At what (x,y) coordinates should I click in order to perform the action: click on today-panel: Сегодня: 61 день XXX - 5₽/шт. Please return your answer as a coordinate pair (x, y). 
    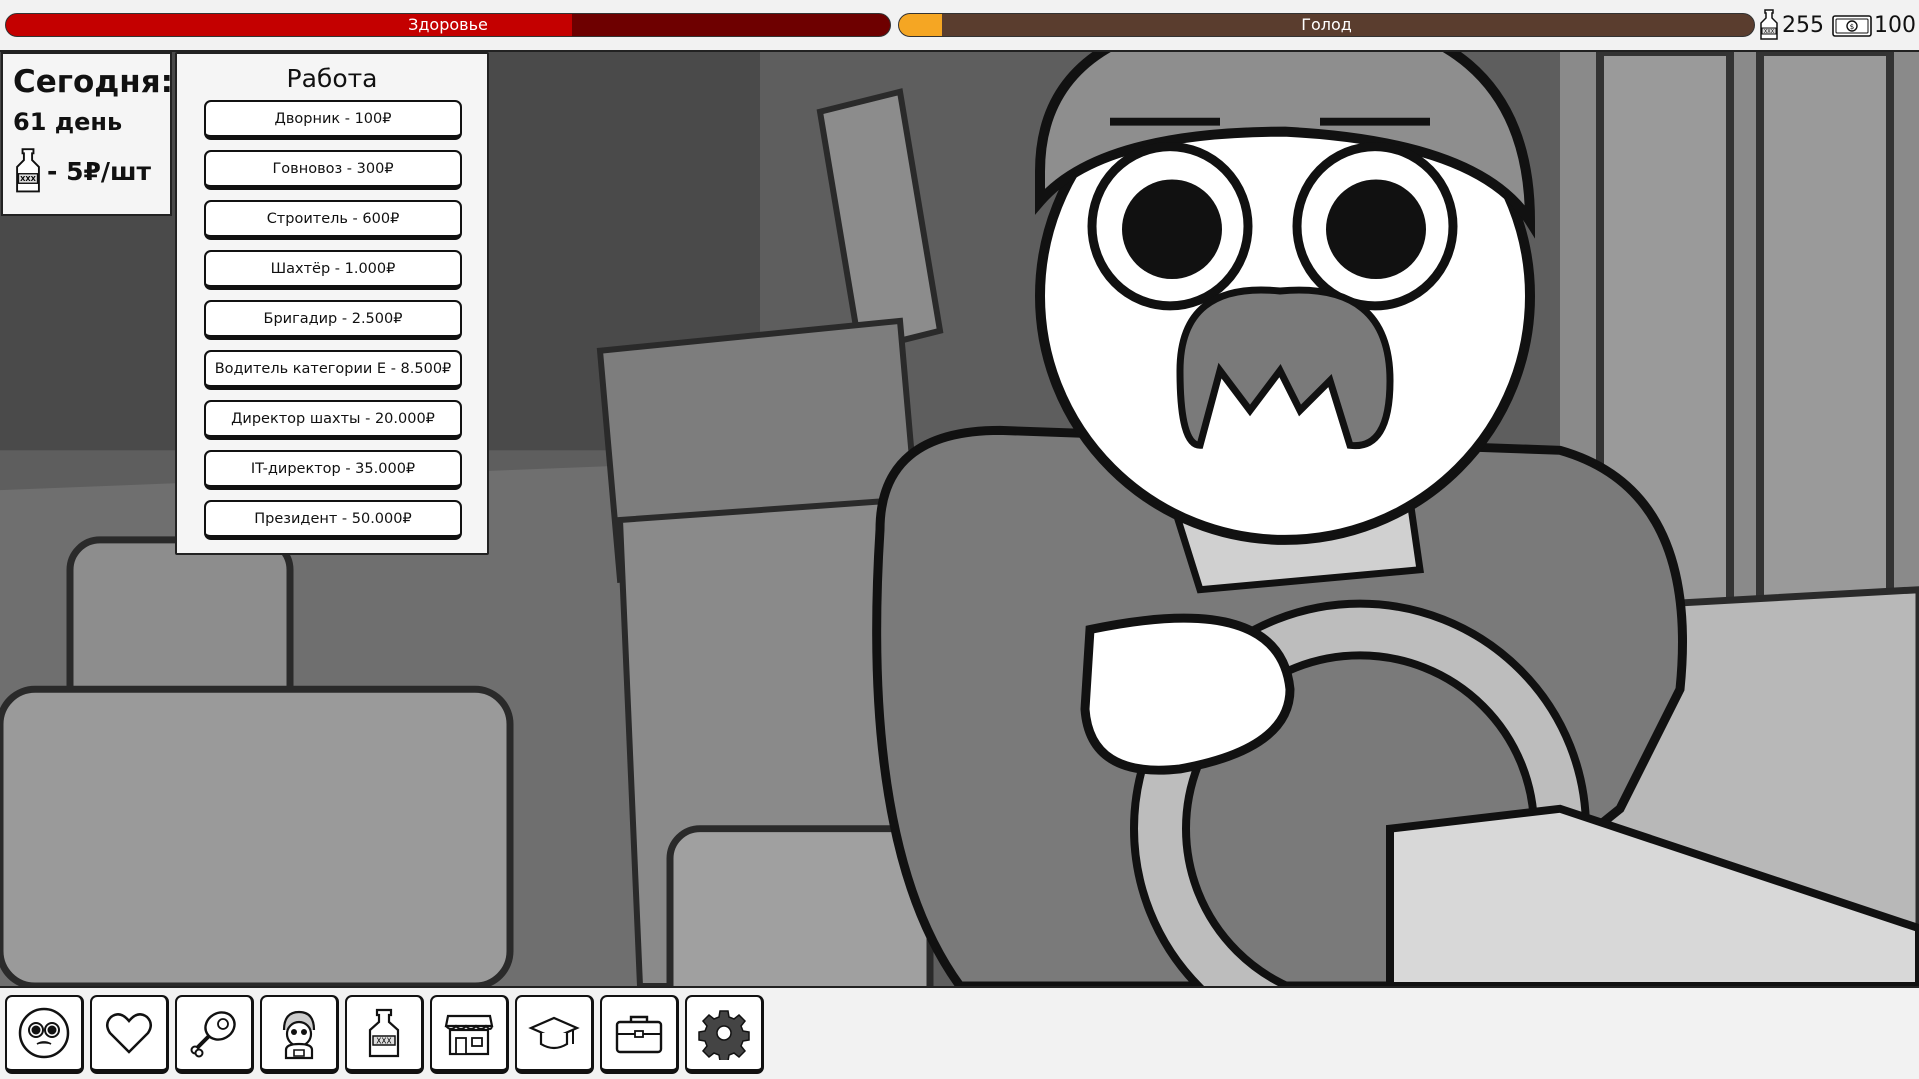
    Looking at the image, I should click on (87, 134).